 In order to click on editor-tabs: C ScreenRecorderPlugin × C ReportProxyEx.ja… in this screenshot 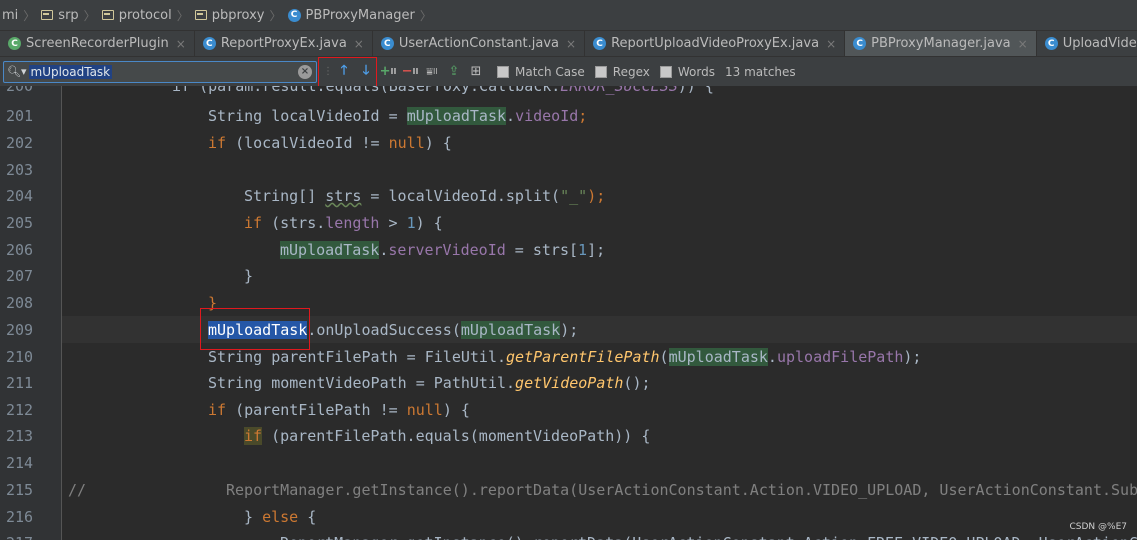, I will do `click(568, 44)`.